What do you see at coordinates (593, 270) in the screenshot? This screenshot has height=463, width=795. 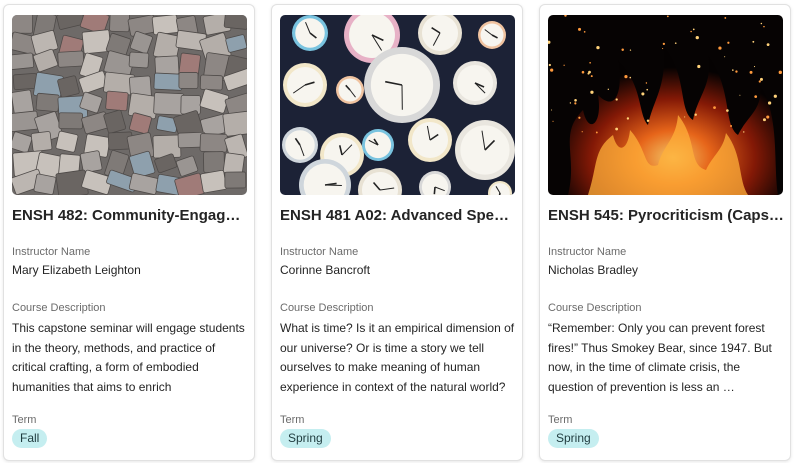 I see `instructor-name: Nicholas Bradley` at bounding box center [593, 270].